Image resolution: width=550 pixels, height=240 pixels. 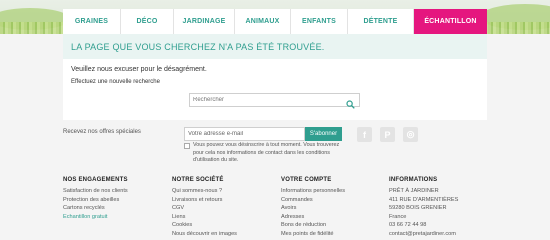 What do you see at coordinates (244, 134) in the screenshot?
I see `newsletter-email-input` at bounding box center [244, 134].